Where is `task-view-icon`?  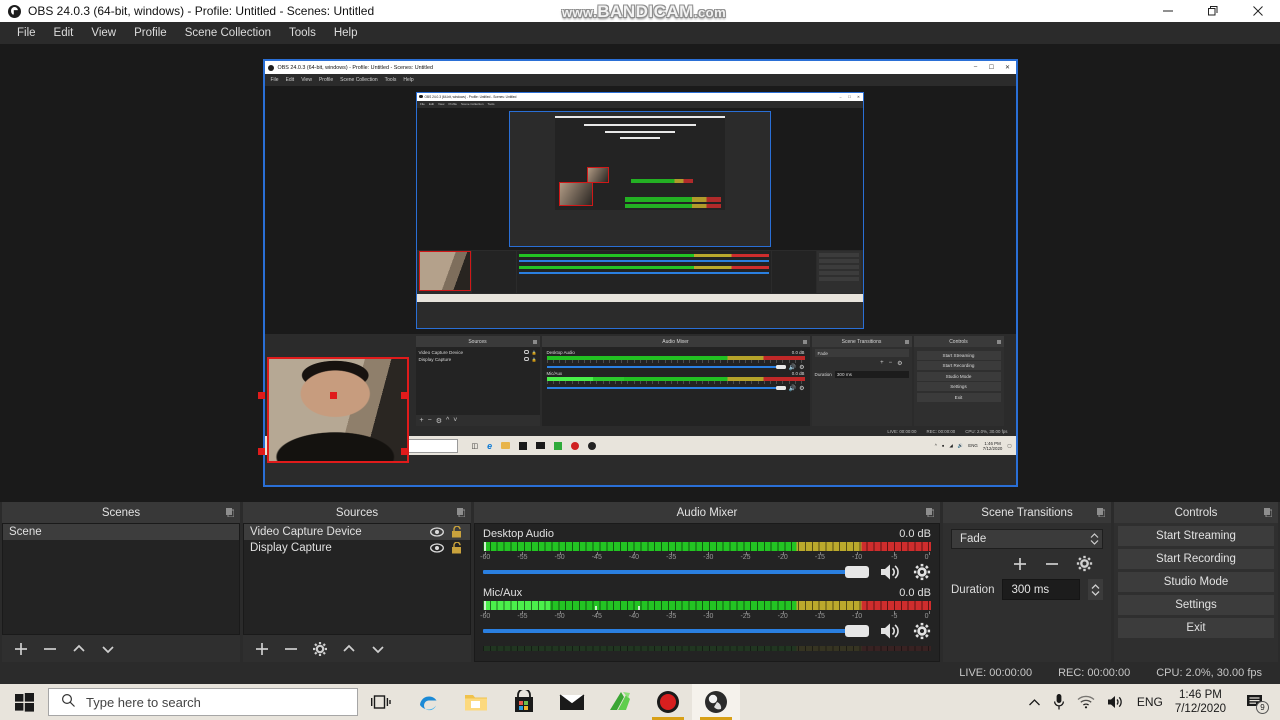 task-view-icon is located at coordinates (381, 702).